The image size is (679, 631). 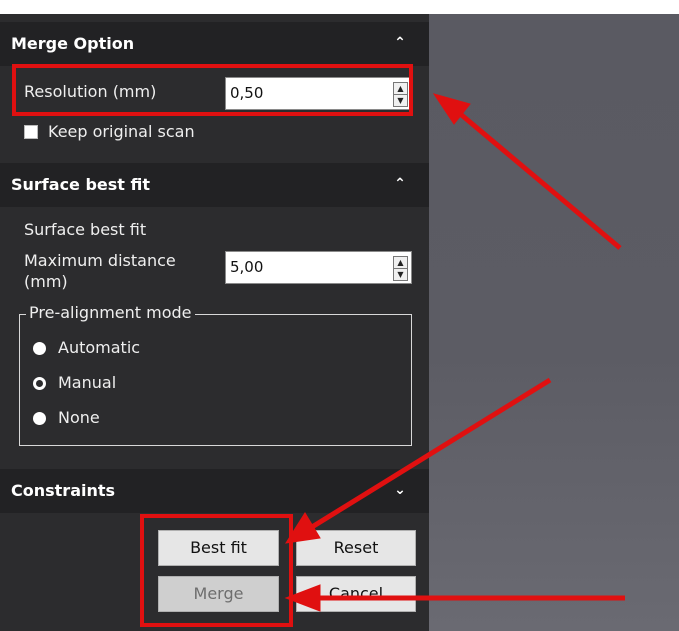 I want to click on resolution-value: 0,50, so click(x=246, y=93).